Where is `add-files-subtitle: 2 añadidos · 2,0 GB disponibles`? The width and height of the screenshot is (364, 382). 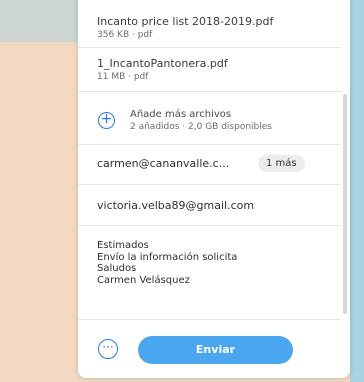
add-files-subtitle: 2 añadidos · 2,0 GB disponibles is located at coordinates (201, 127).